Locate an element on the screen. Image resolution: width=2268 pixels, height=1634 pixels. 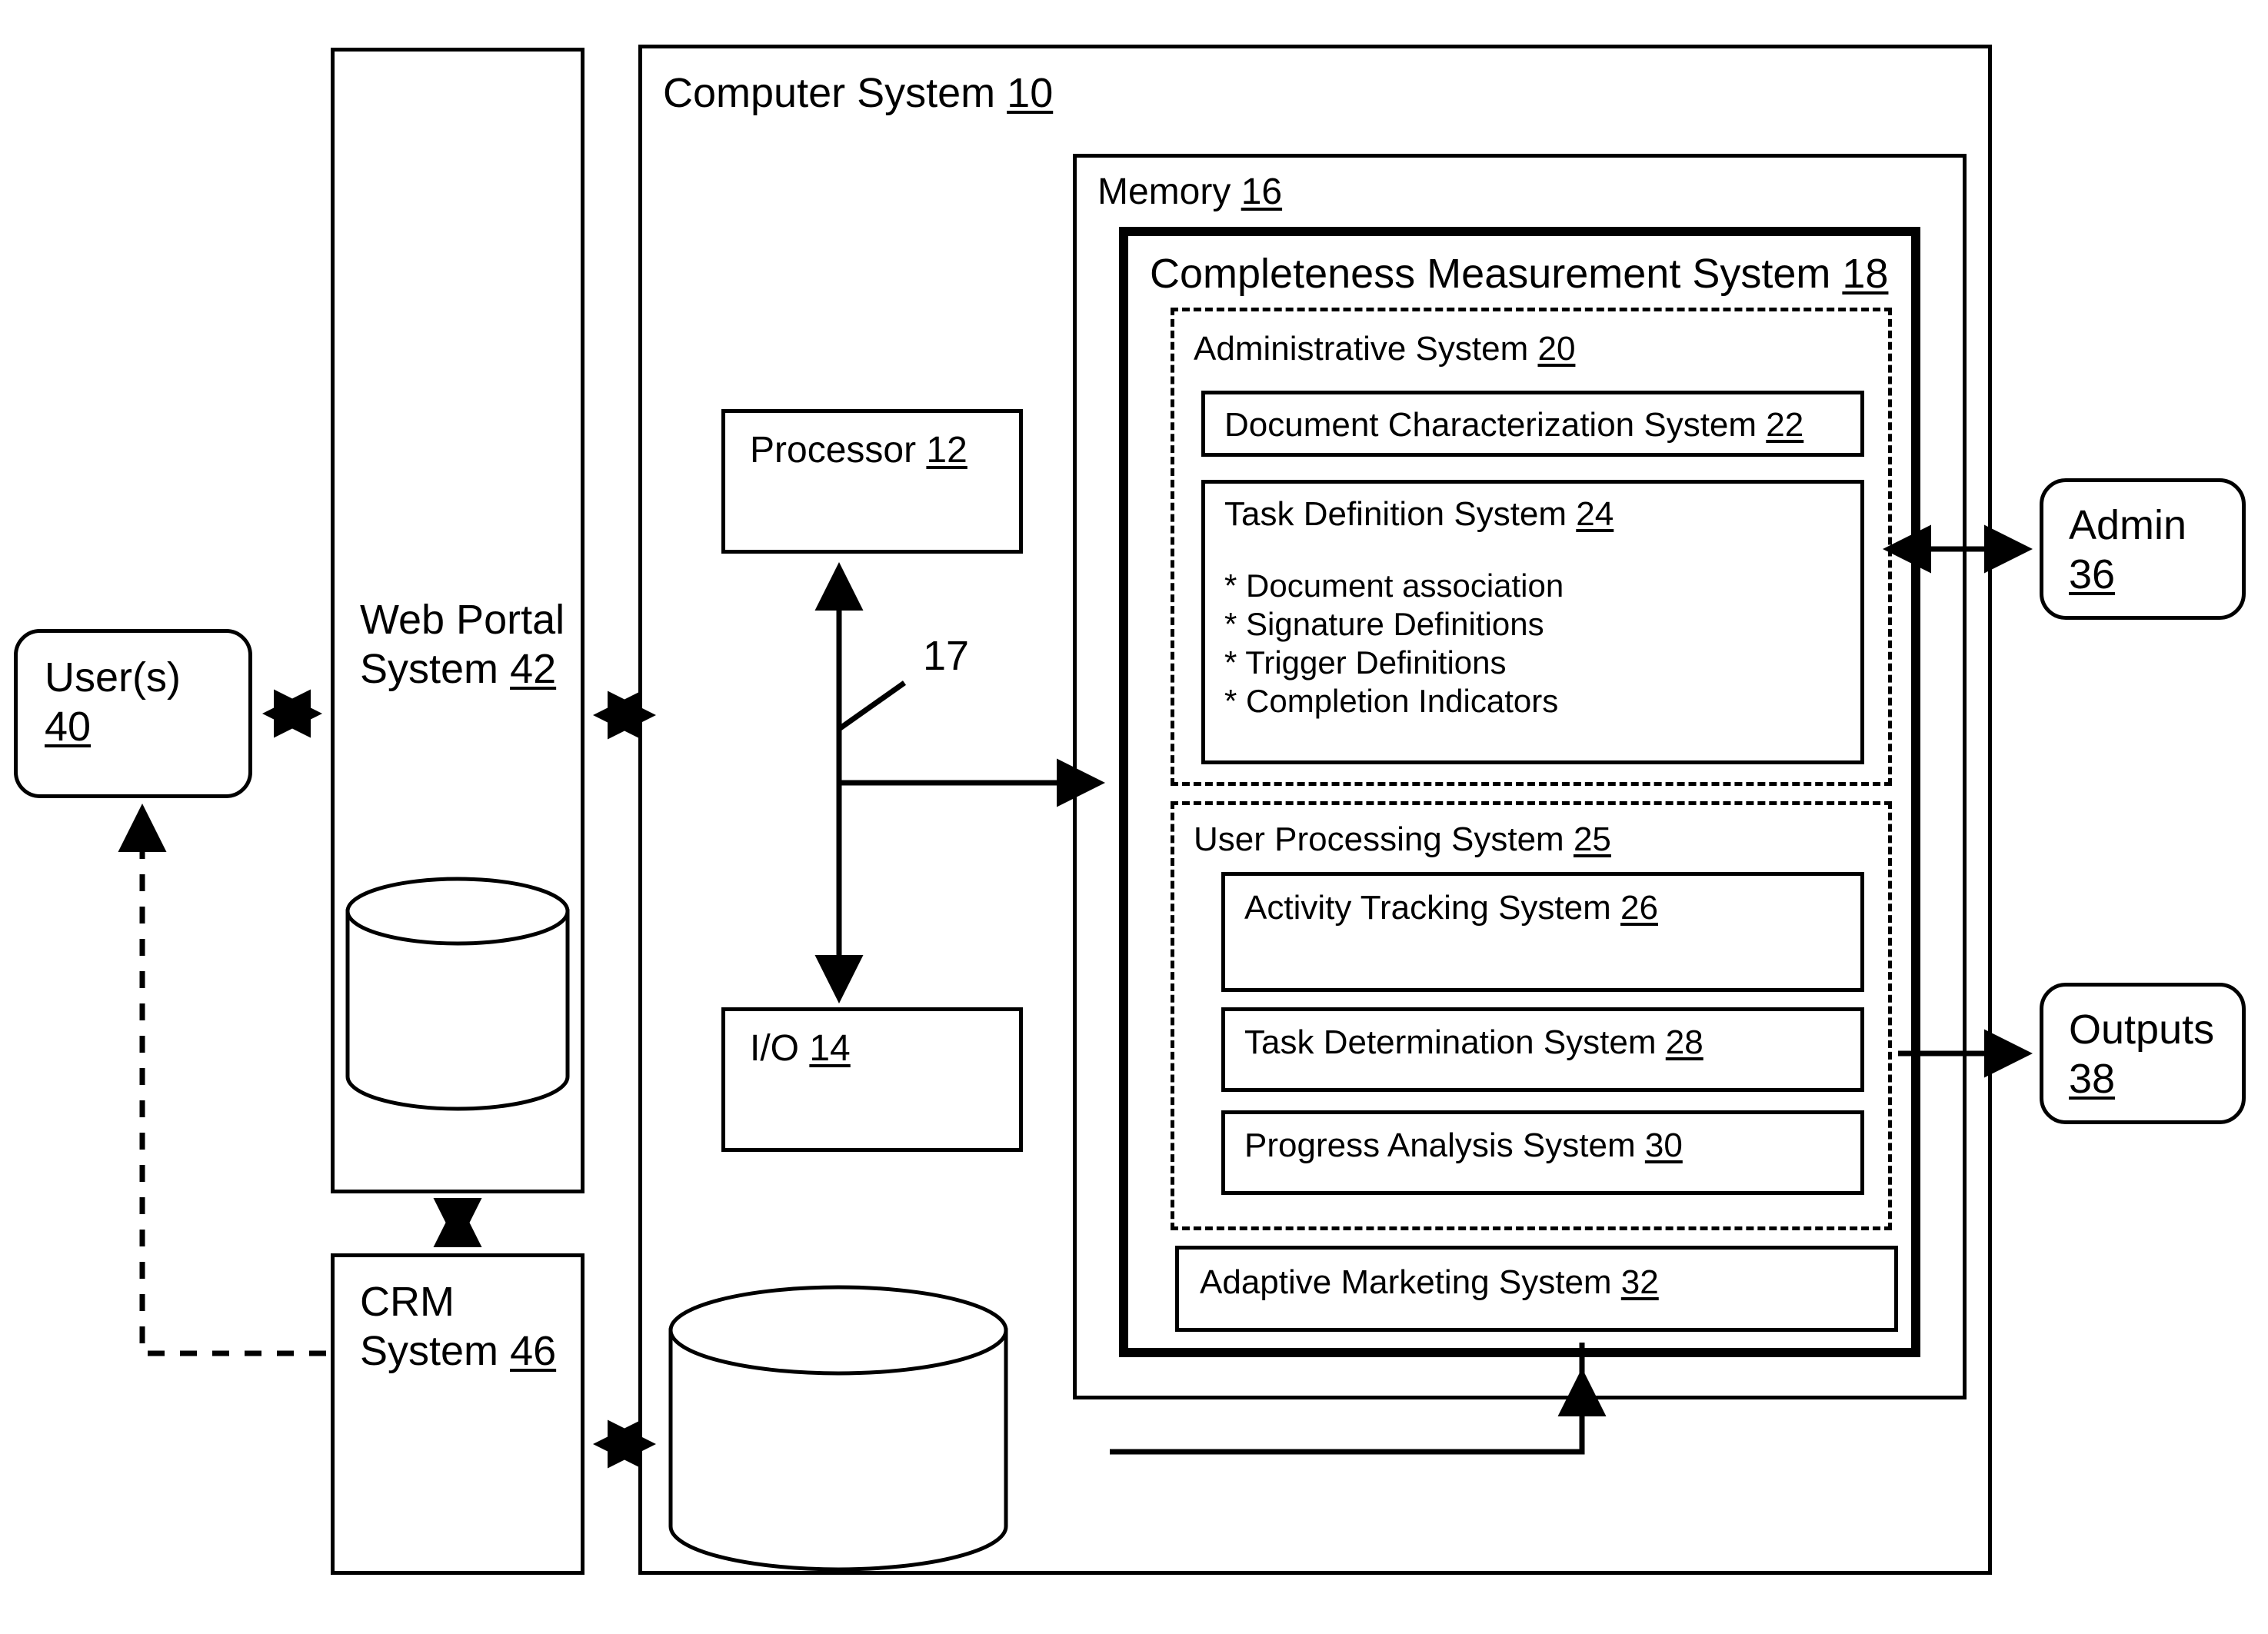
adaptive-marketing-system-label: Adaptive Marketing System 32 is located at coordinates (1429, 1282).